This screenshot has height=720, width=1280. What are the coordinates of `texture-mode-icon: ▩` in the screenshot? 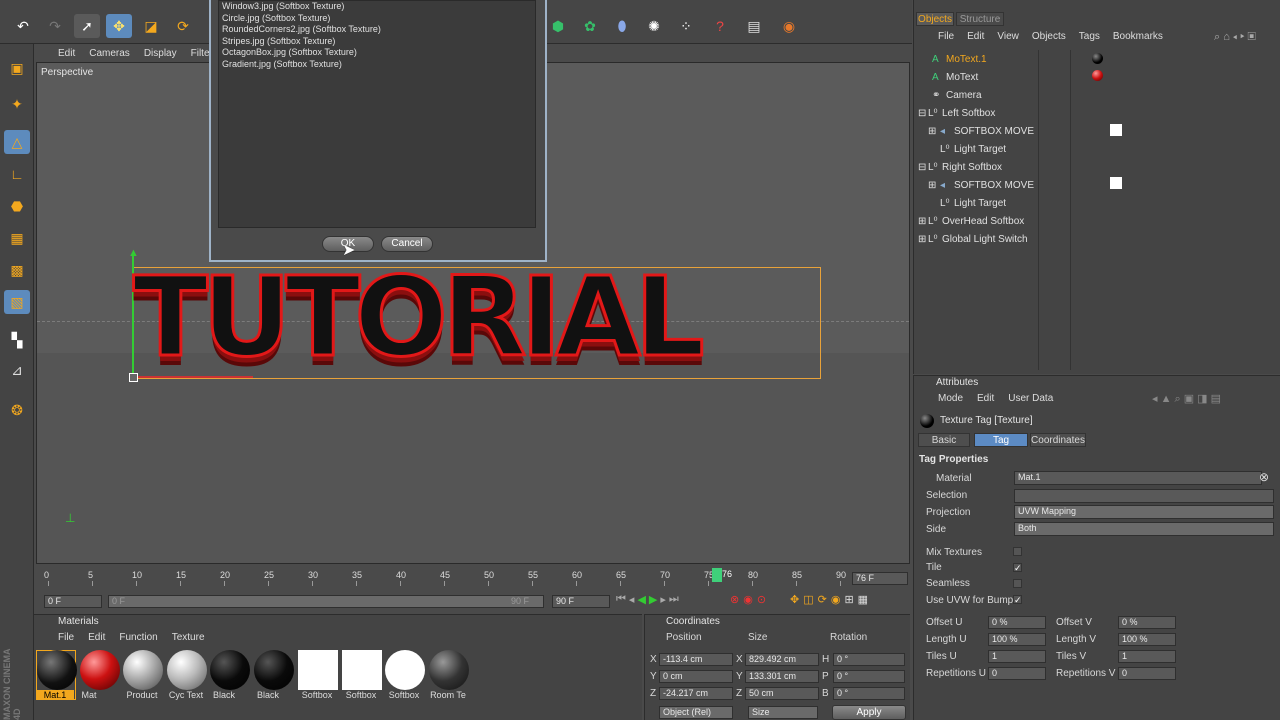 It's located at (17, 270).